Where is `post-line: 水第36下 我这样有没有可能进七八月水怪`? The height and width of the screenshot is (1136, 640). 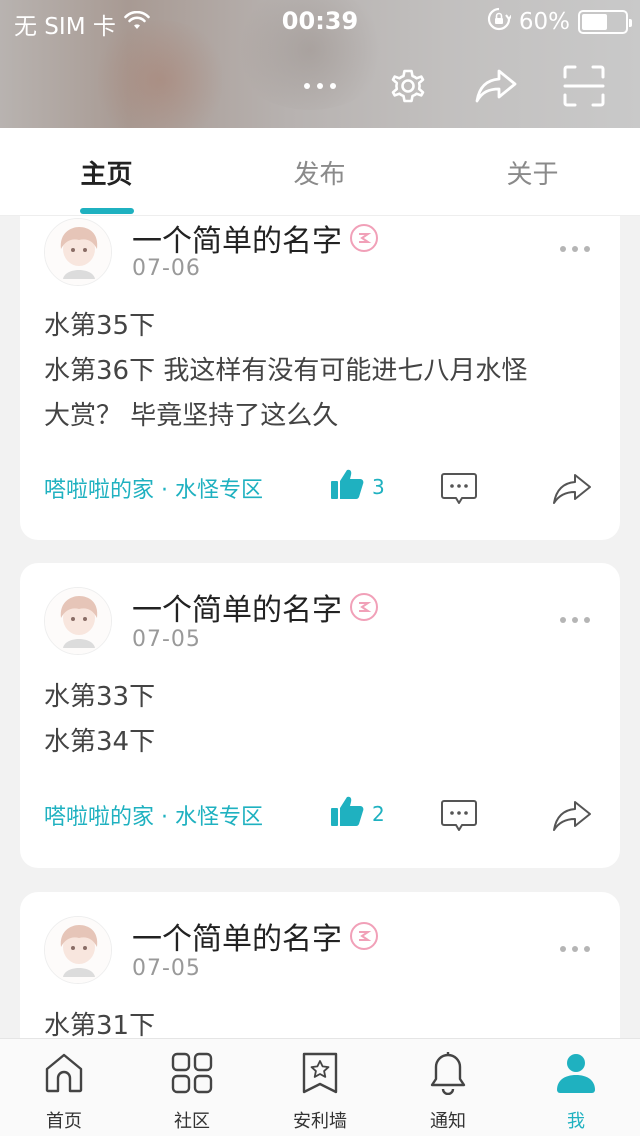 post-line: 水第36下 我这样有没有可能进七八月水怪 is located at coordinates (286, 371).